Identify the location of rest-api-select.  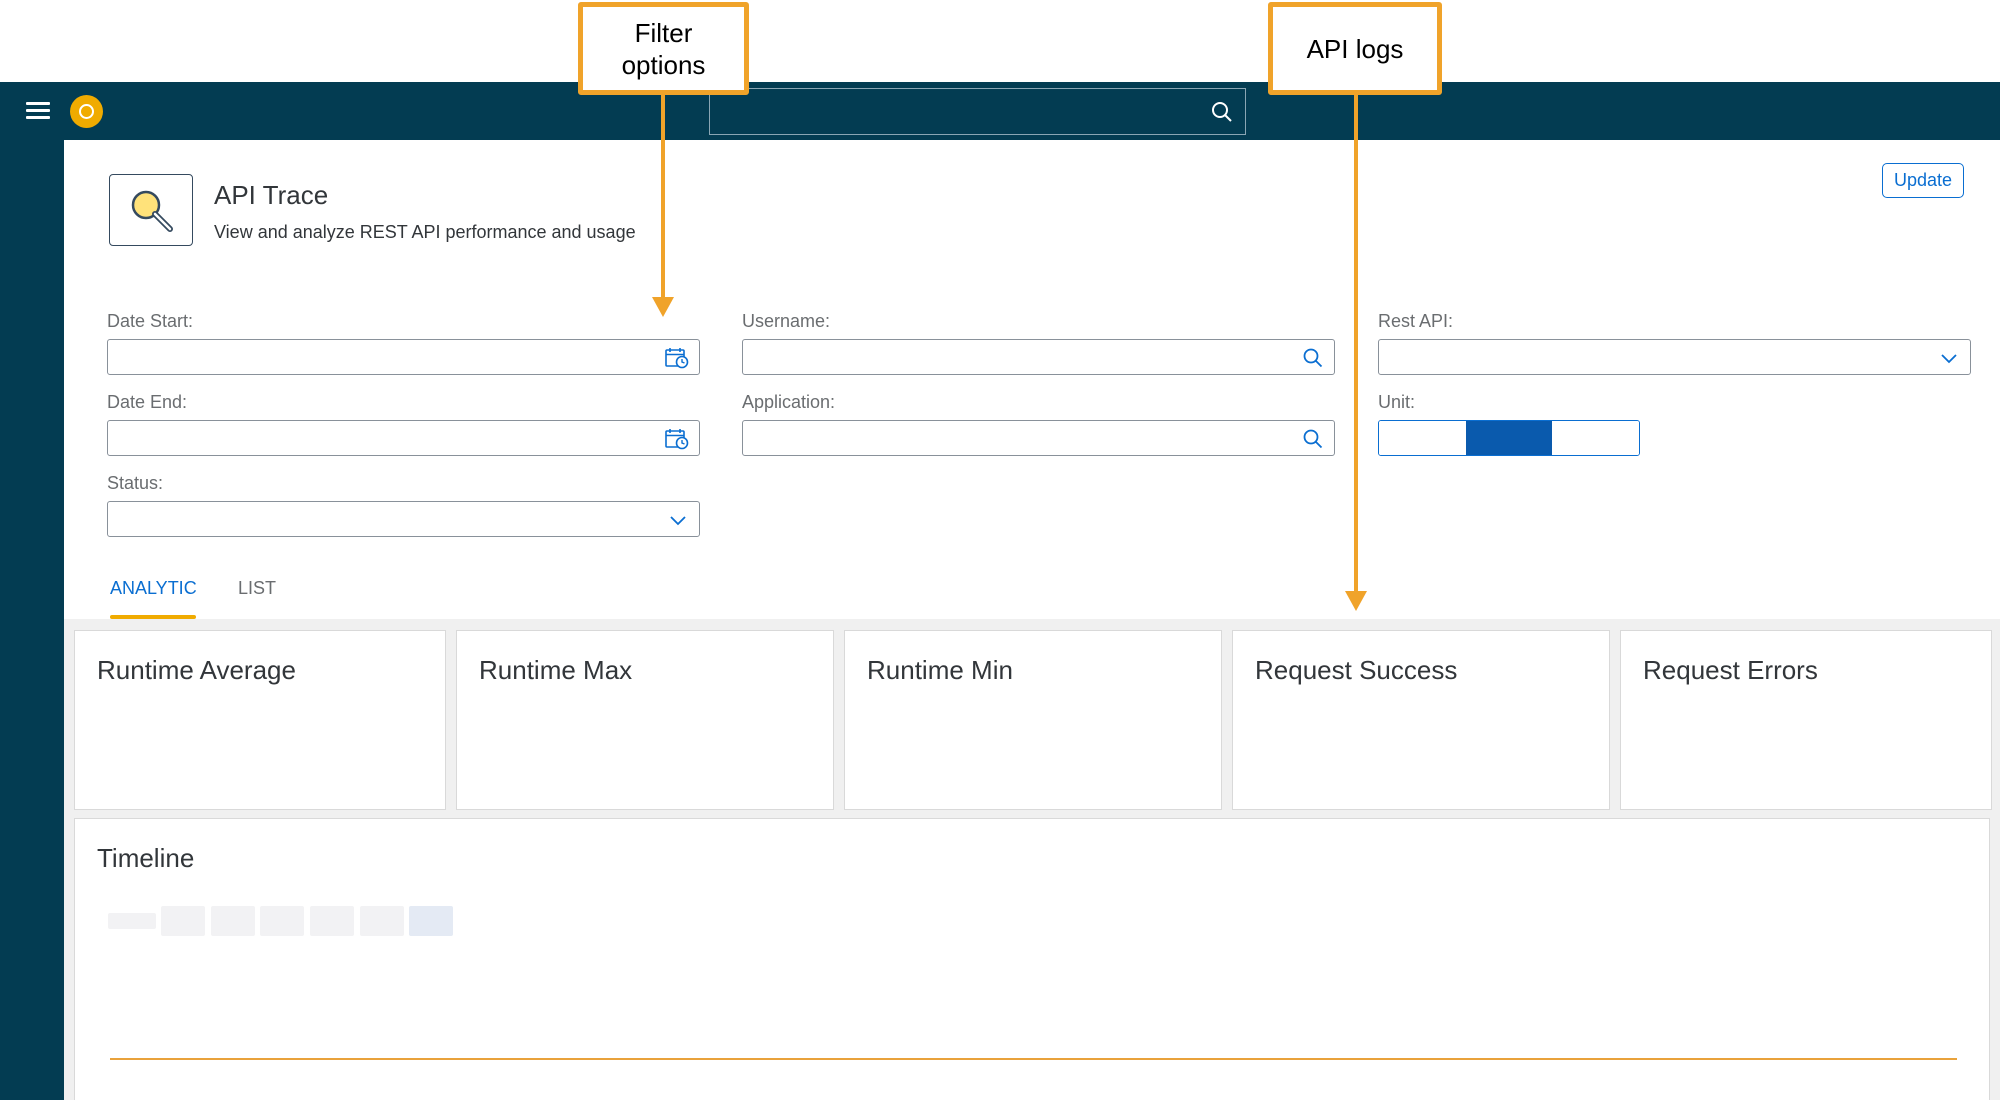
(1674, 357).